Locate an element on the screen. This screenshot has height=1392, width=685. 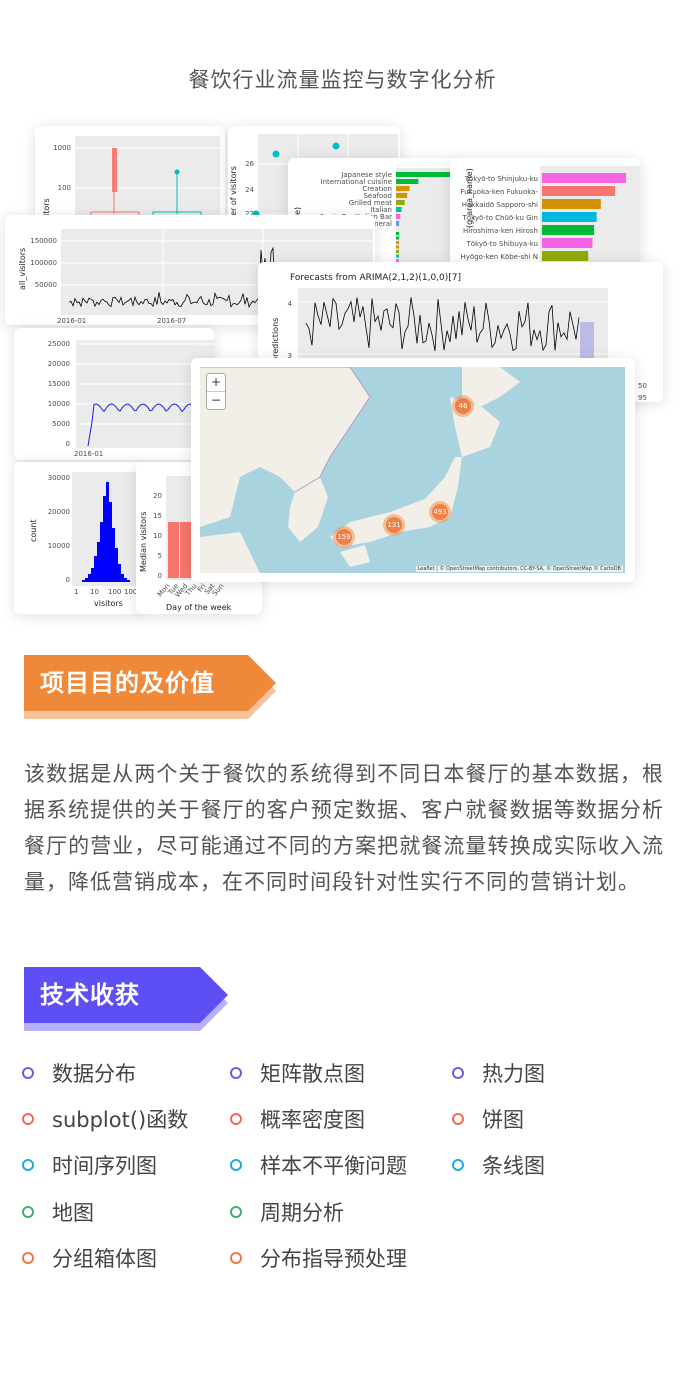
tick-label: Hyōgo-ken Kōbe-shi N is located at coordinates (499, 257).